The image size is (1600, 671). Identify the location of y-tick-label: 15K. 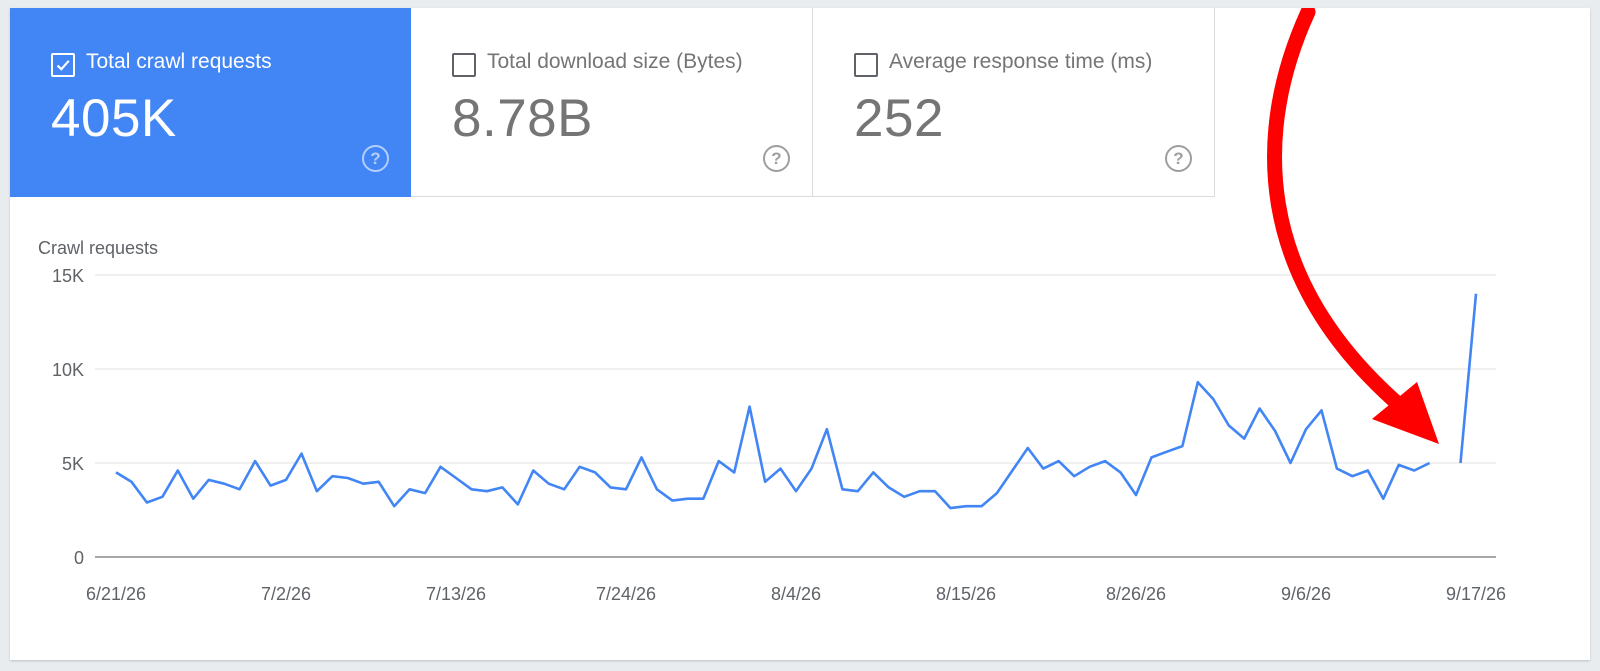
(68, 276).